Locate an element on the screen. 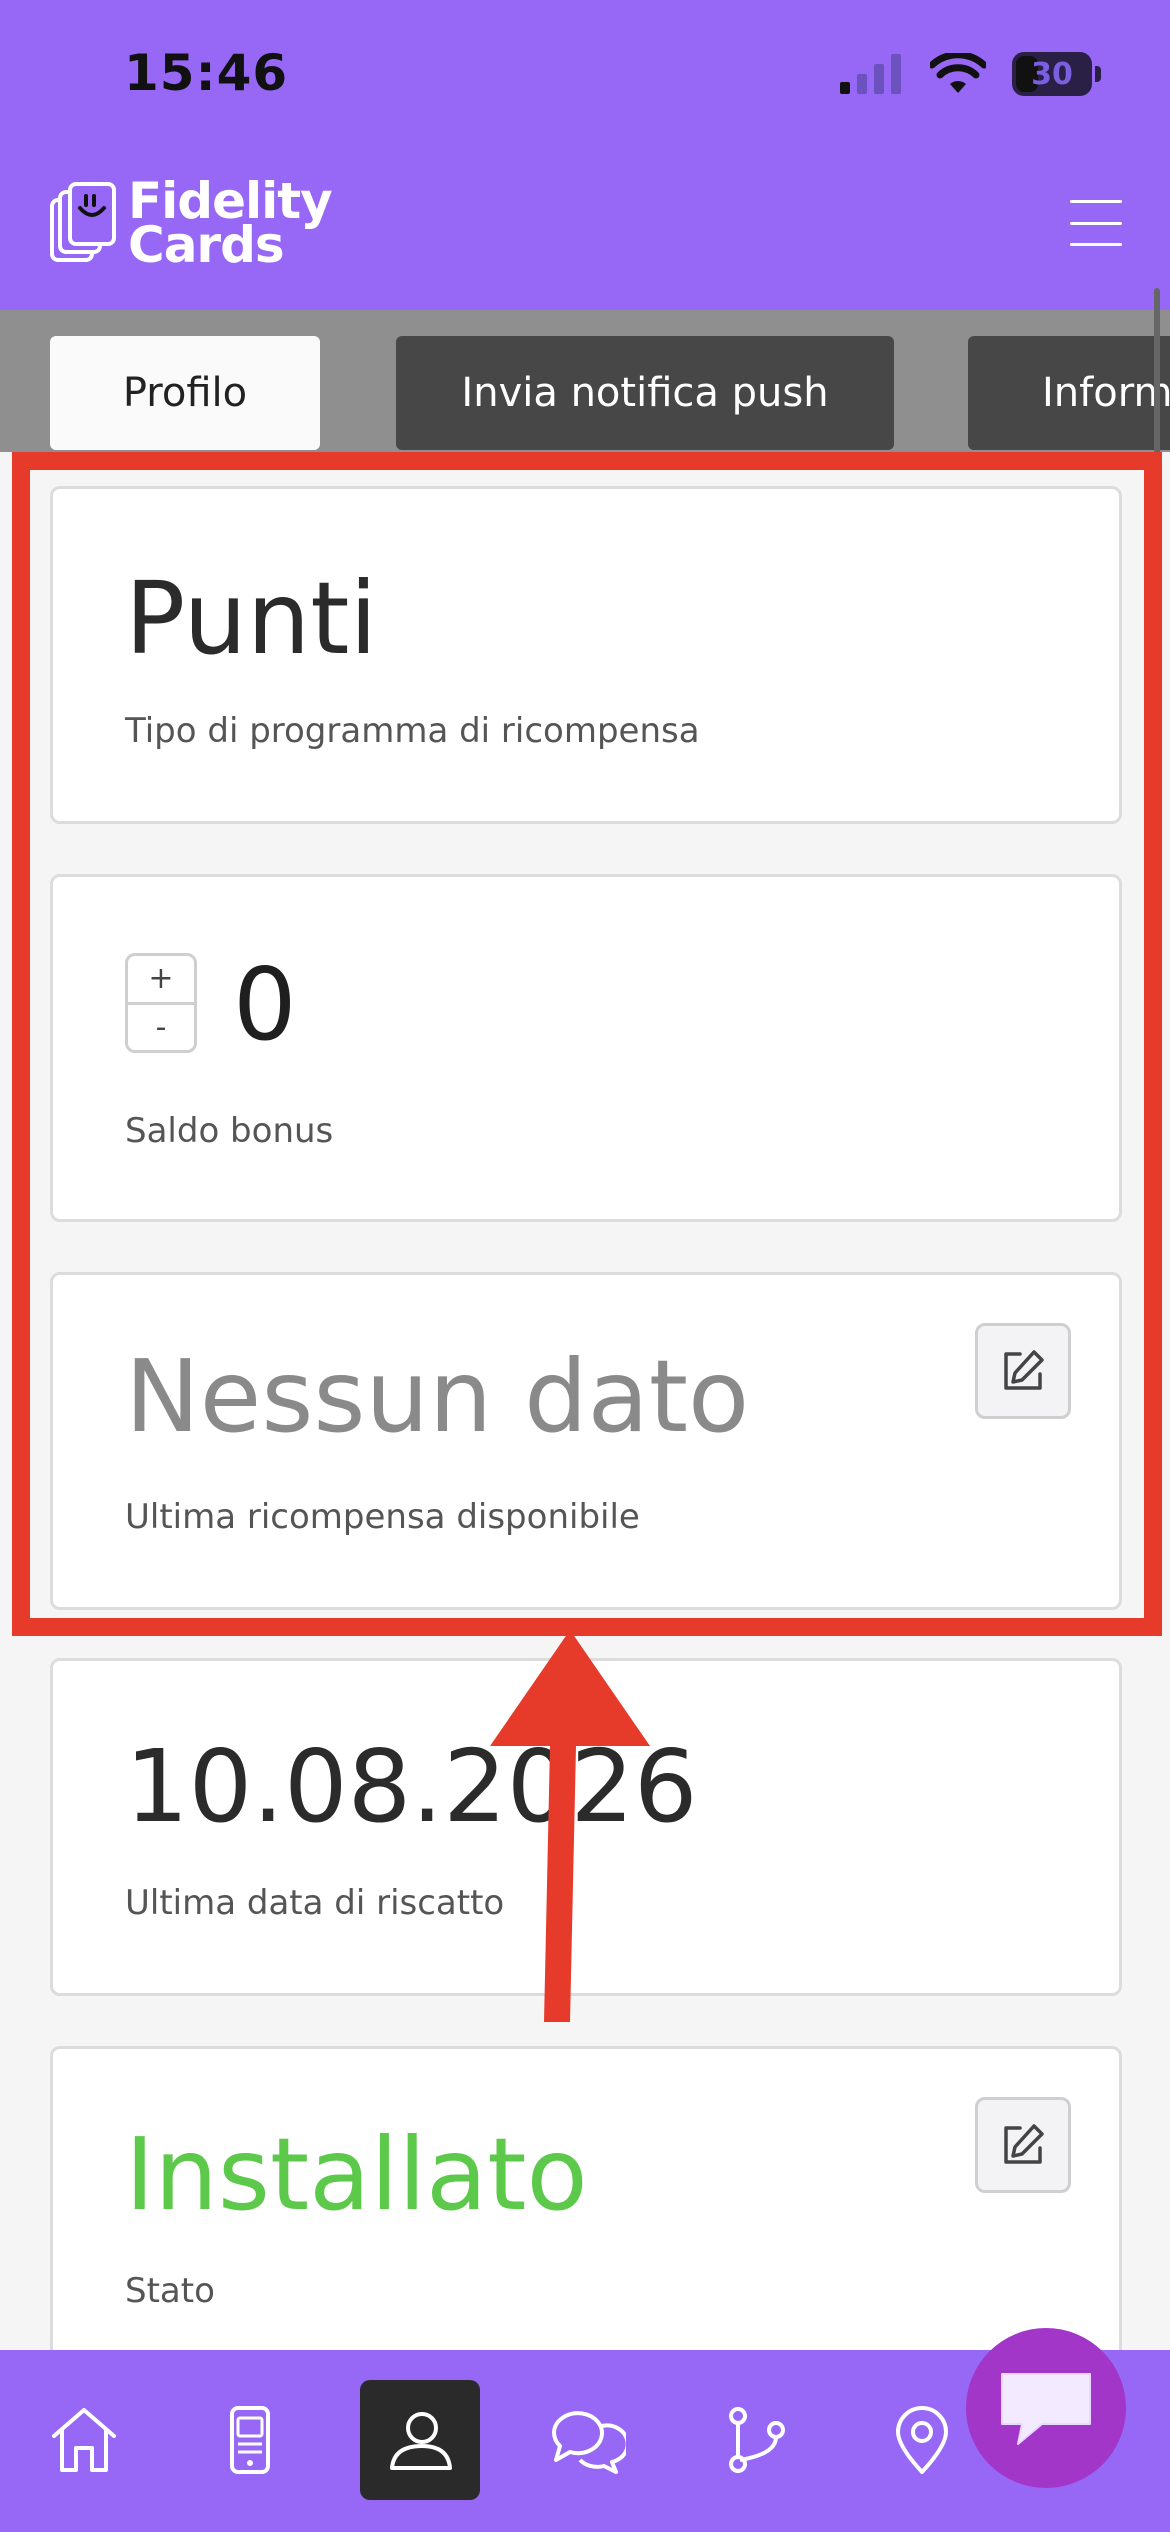  status-time: 15:46 is located at coordinates (206, 73).